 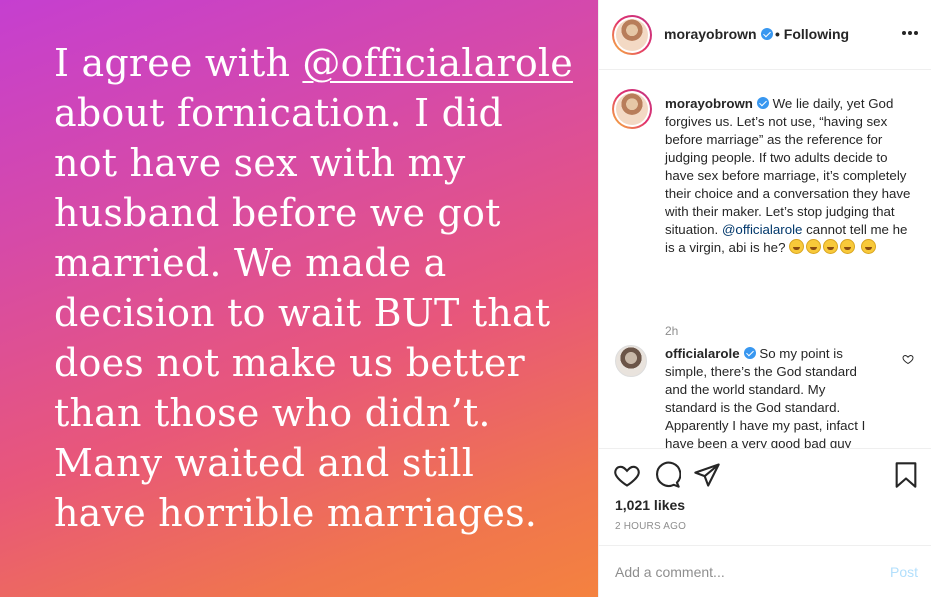 What do you see at coordinates (702, 353) in the screenshot?
I see `comment-username: officialarole` at bounding box center [702, 353].